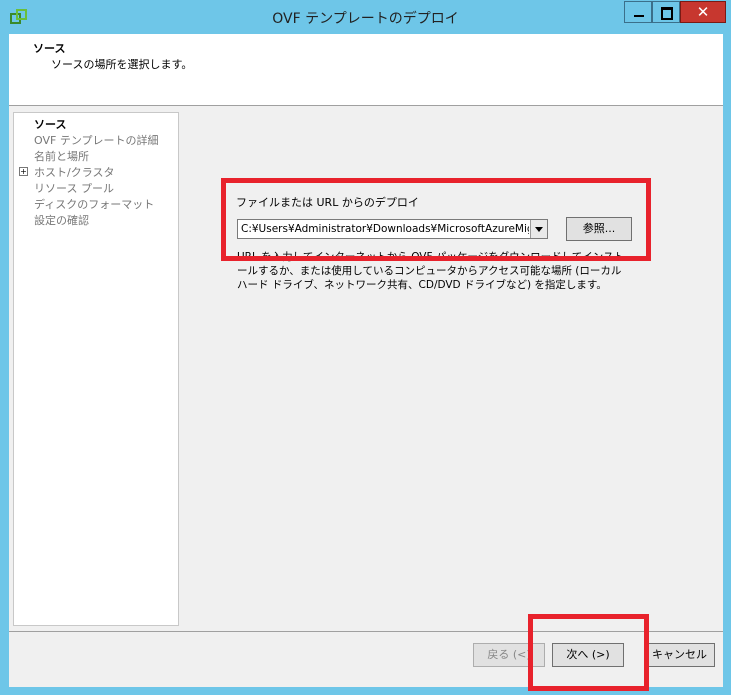  What do you see at coordinates (23, 171) in the screenshot?
I see `expand-icon: +` at bounding box center [23, 171].